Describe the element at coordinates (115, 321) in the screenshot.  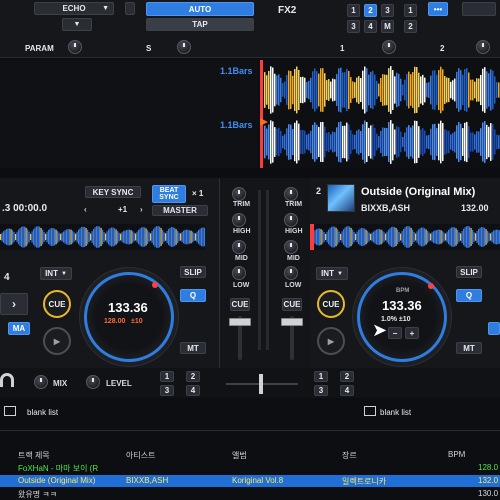
I see `bpm-original-left: 128.00` at that location.